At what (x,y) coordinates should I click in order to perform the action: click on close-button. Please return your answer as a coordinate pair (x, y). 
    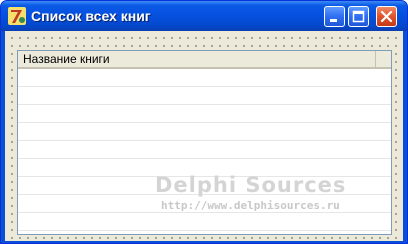
    Looking at the image, I should click on (386, 16).